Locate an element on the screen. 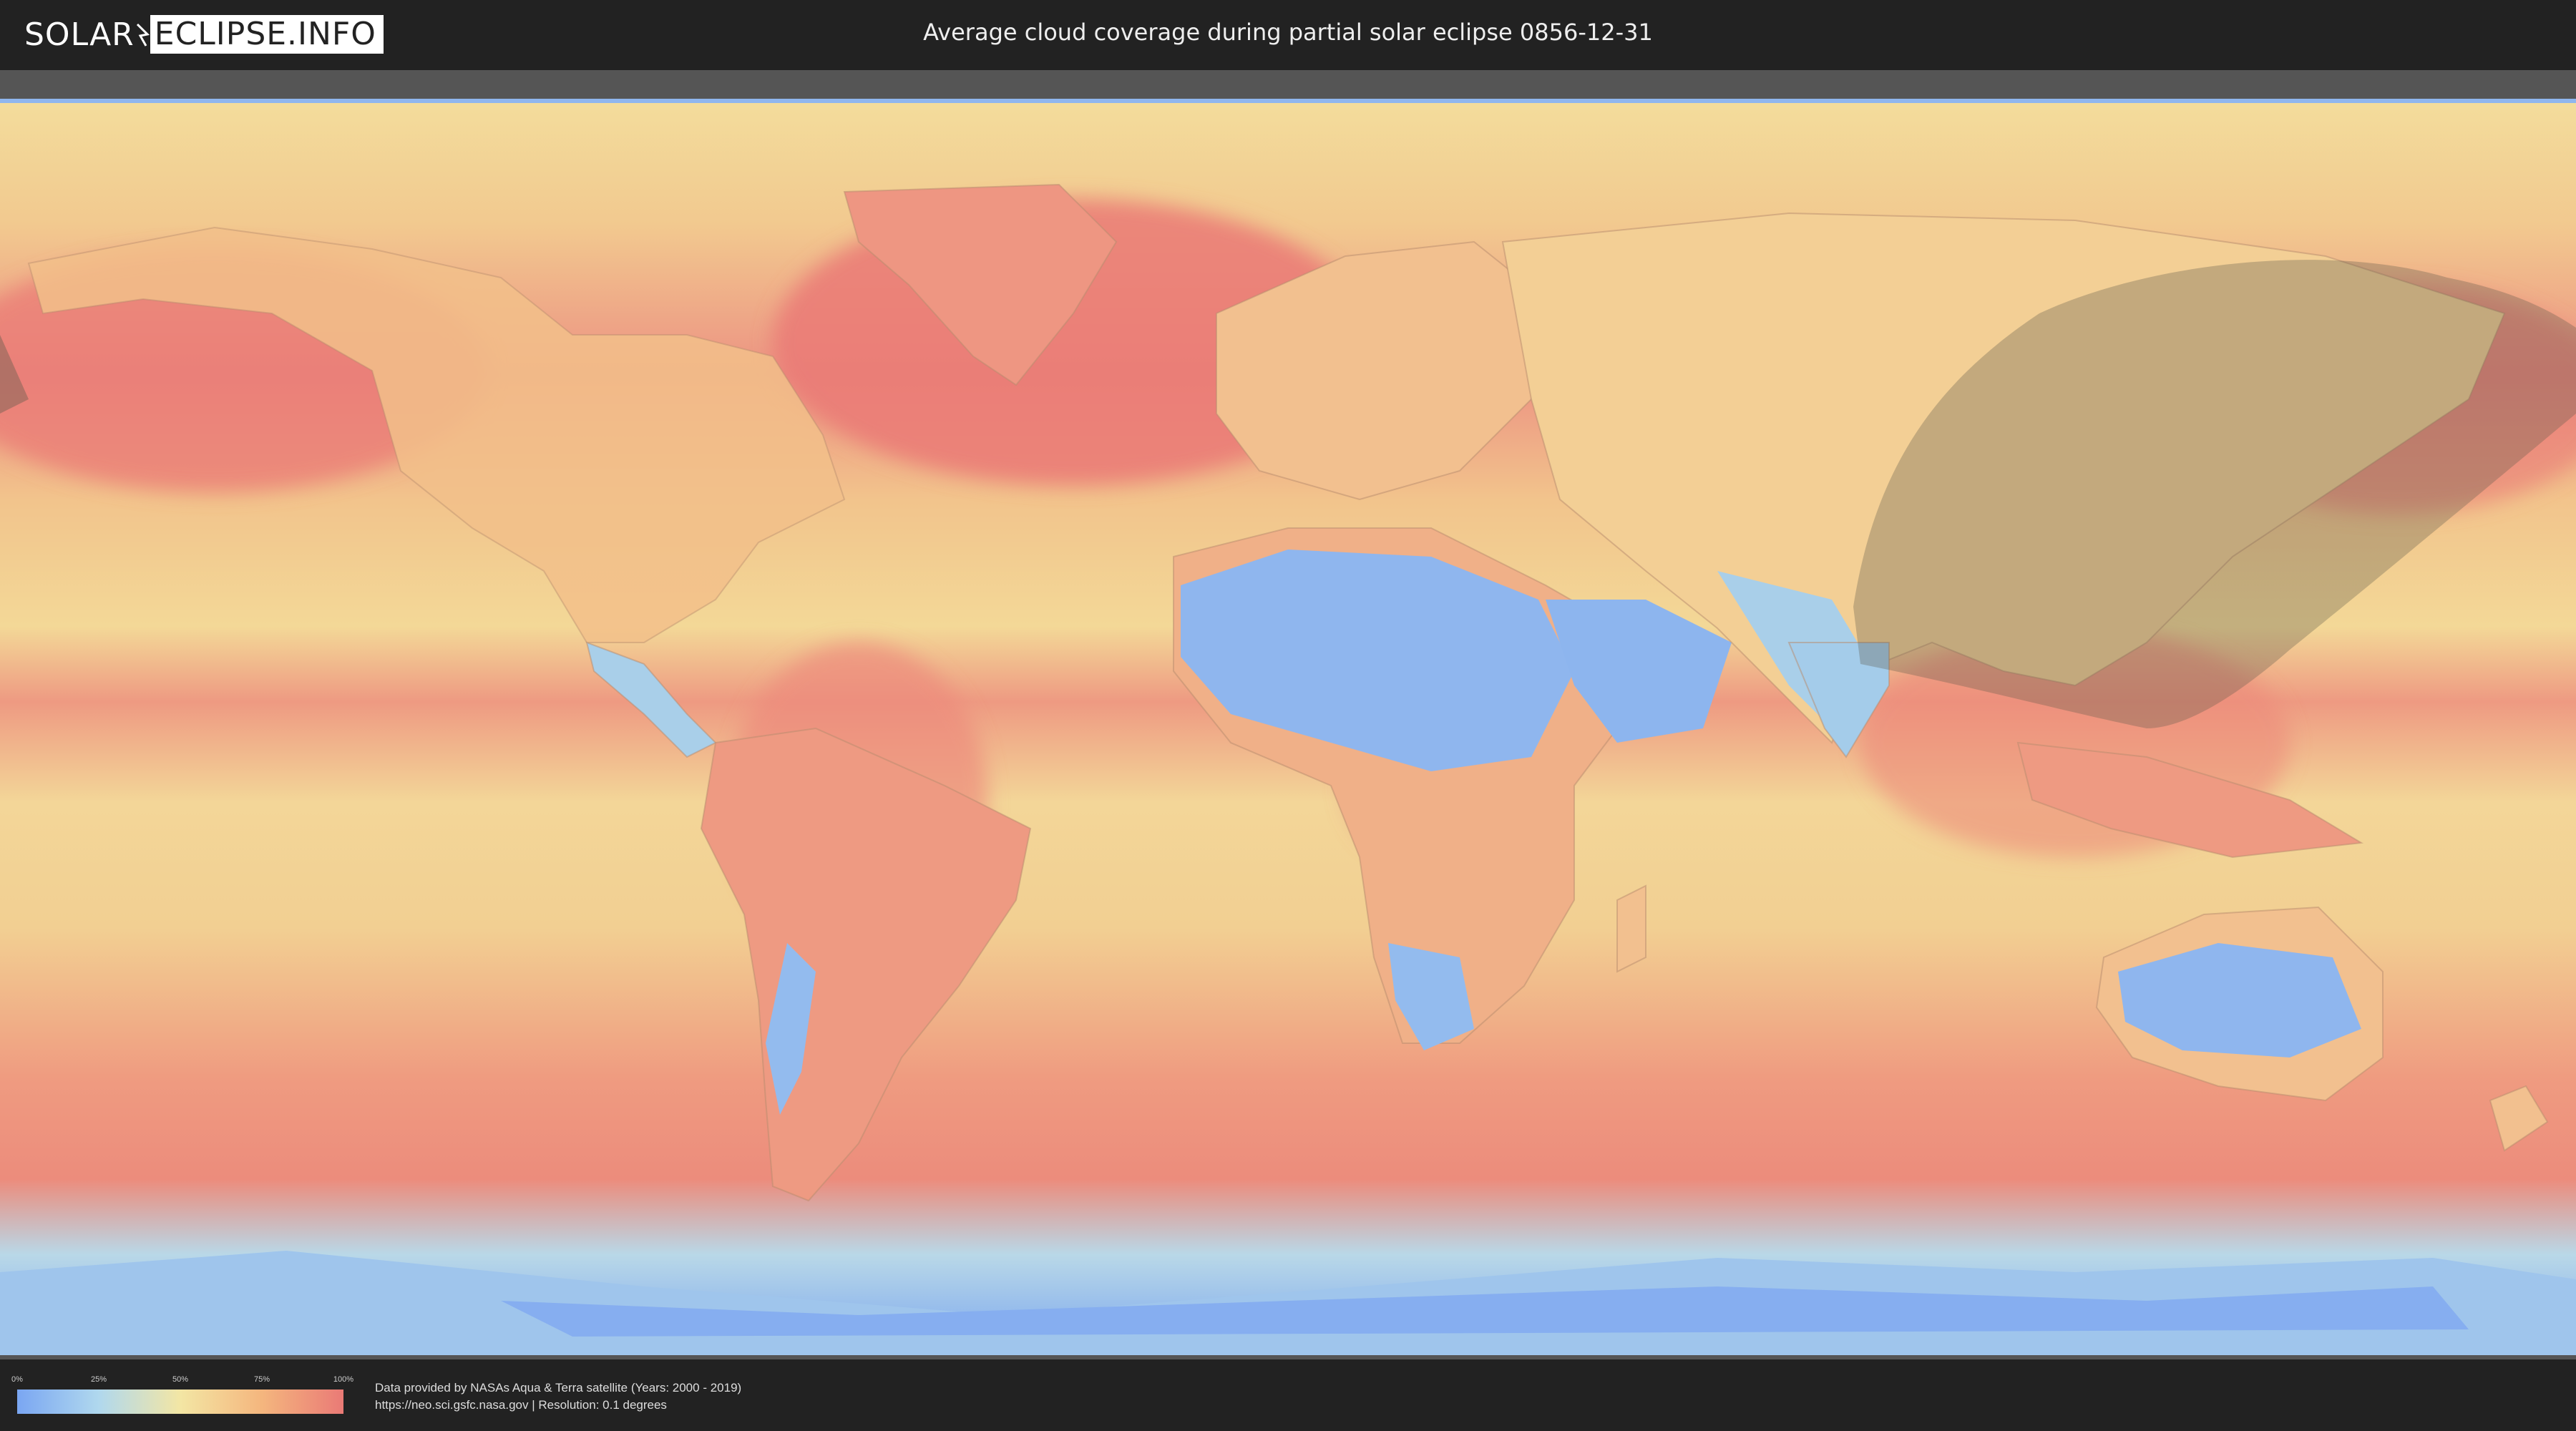  legend-tick: 50% is located at coordinates (180, 1379).